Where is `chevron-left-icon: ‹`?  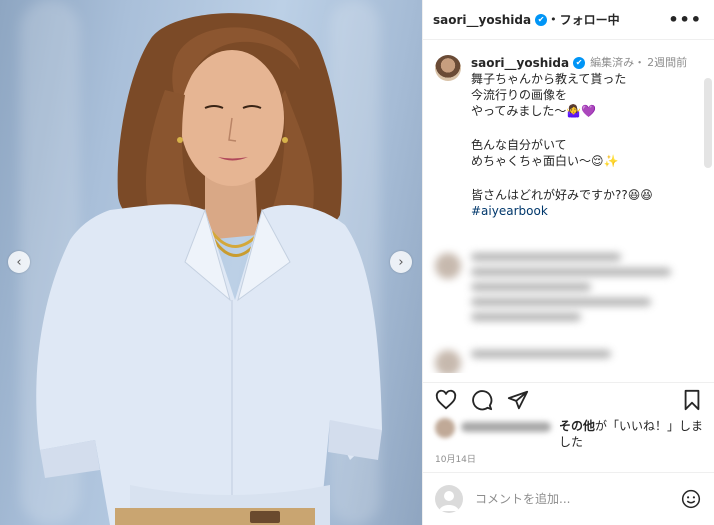 chevron-left-icon: ‹ is located at coordinates (19, 262).